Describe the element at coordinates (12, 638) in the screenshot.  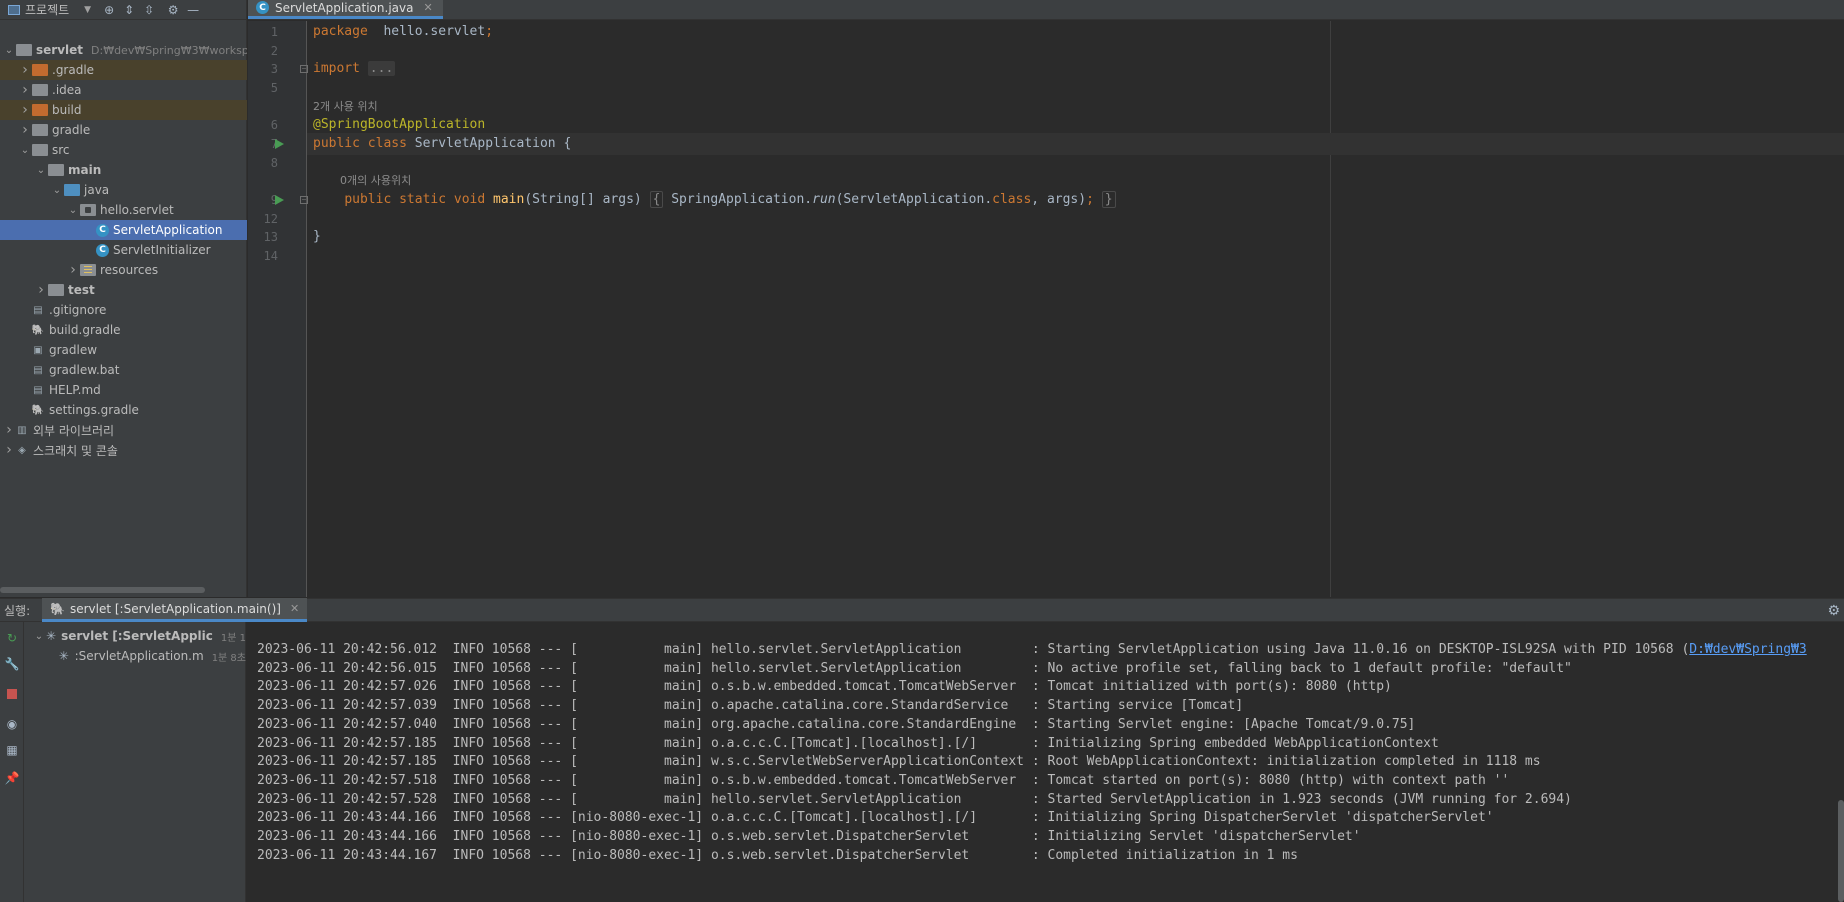
I see `rerun-icon: ↻` at that location.